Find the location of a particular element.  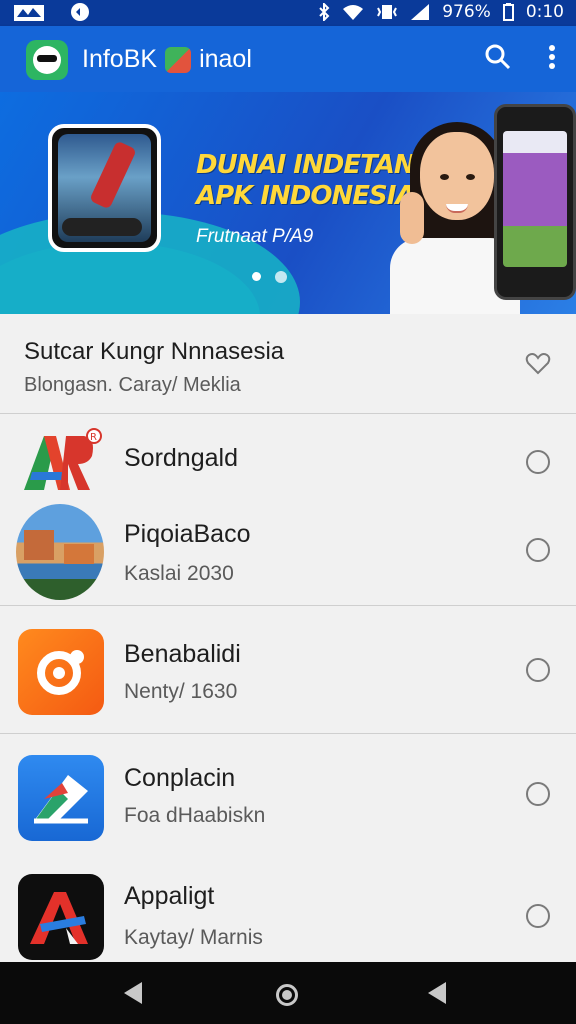

item-title: PiqoiaBaco is located at coordinates (187, 534).